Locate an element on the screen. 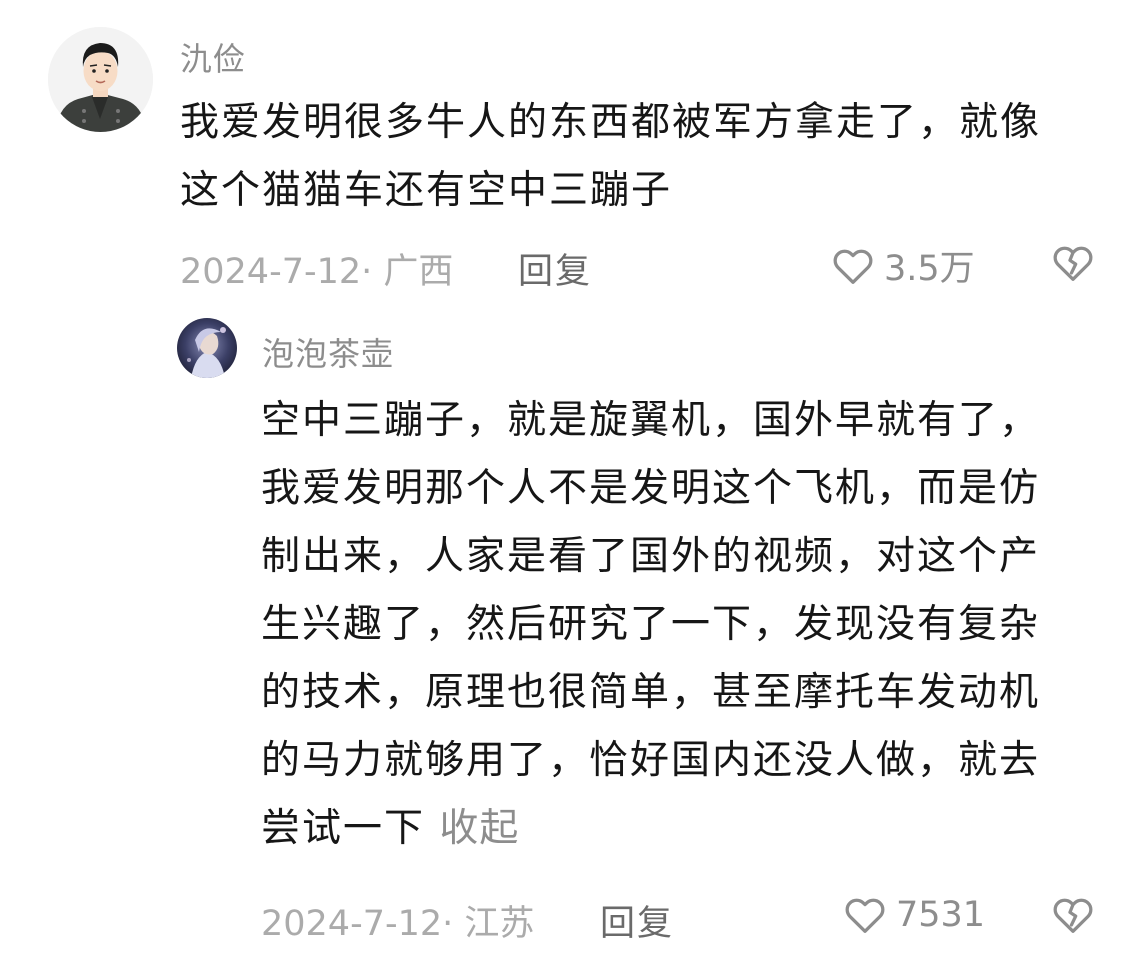  anime-character-avatar-icon is located at coordinates (207, 348).